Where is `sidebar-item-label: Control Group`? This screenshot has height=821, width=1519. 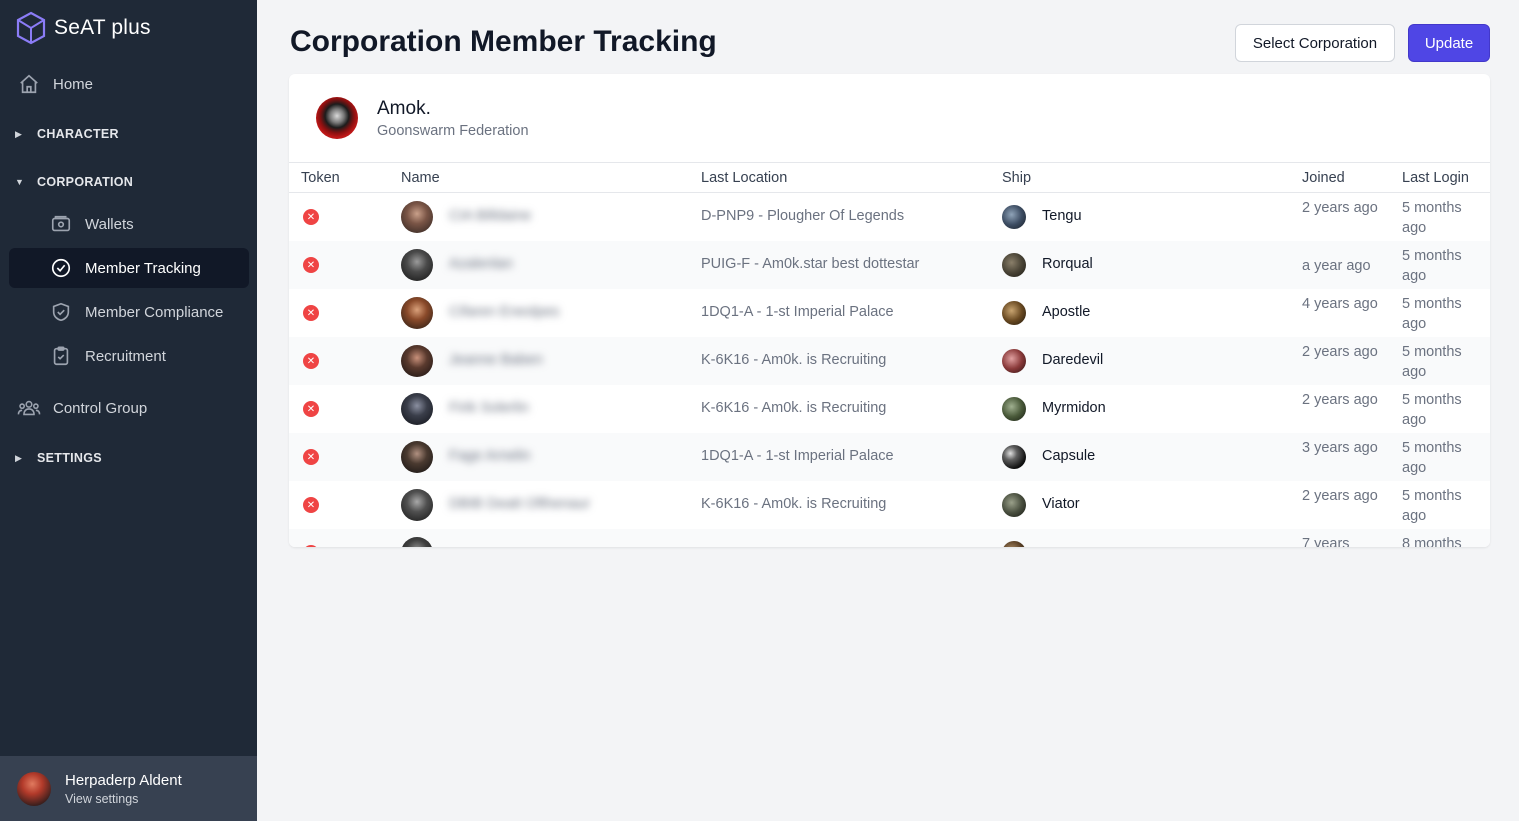 sidebar-item-label: Control Group is located at coordinates (100, 408).